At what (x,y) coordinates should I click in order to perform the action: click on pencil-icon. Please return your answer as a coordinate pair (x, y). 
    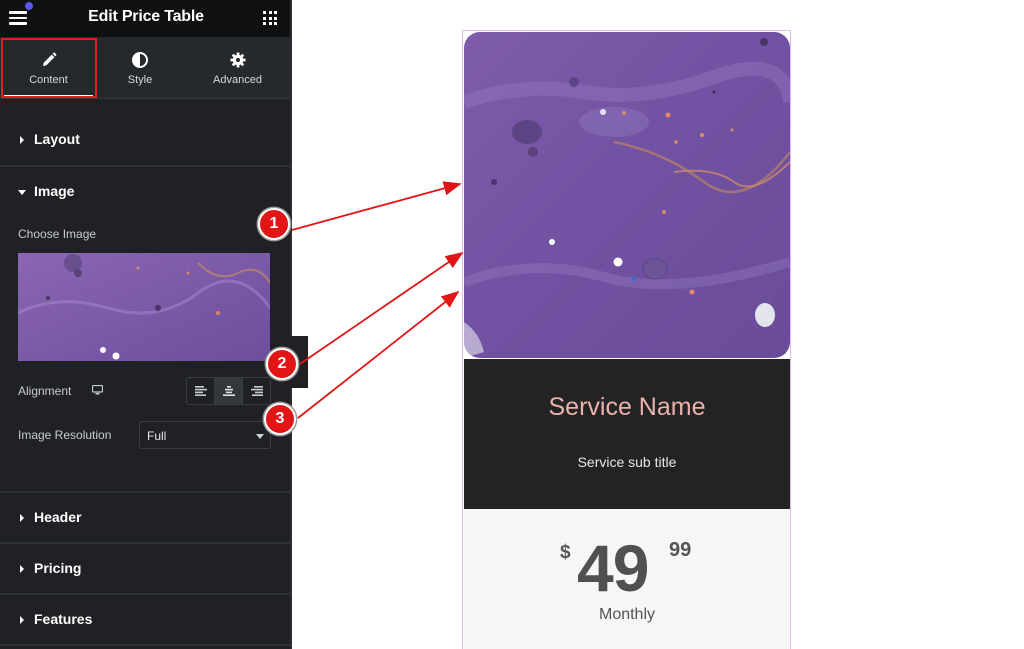
    Looking at the image, I should click on (49, 59).